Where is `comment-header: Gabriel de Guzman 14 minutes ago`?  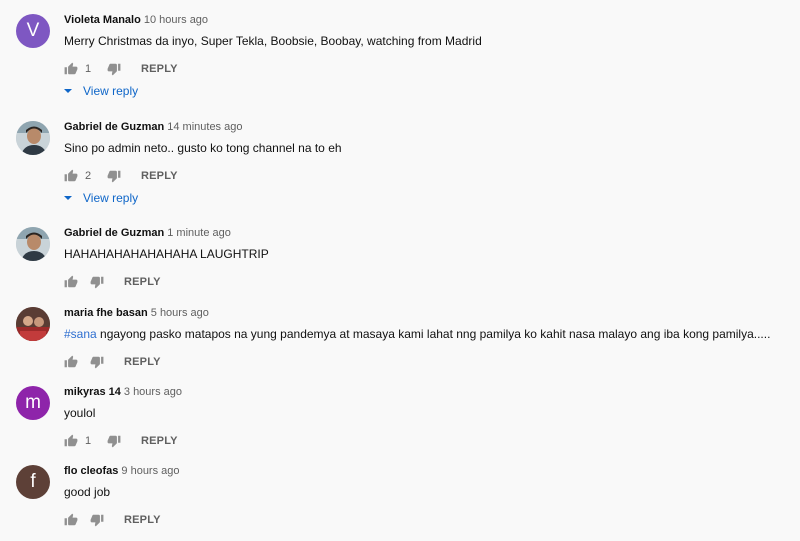
comment-header: Gabriel de Guzman 14 minutes ago is located at coordinates (153, 127).